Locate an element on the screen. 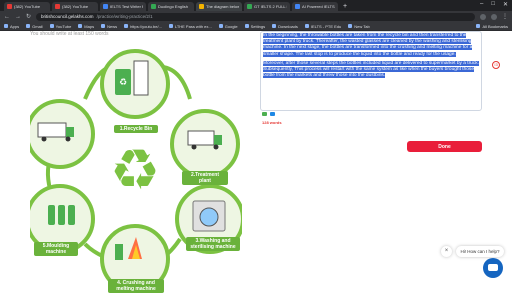 Image resolution: width=512 pixels, height=293 pixels. maps-icon is located at coordinates (80, 26).